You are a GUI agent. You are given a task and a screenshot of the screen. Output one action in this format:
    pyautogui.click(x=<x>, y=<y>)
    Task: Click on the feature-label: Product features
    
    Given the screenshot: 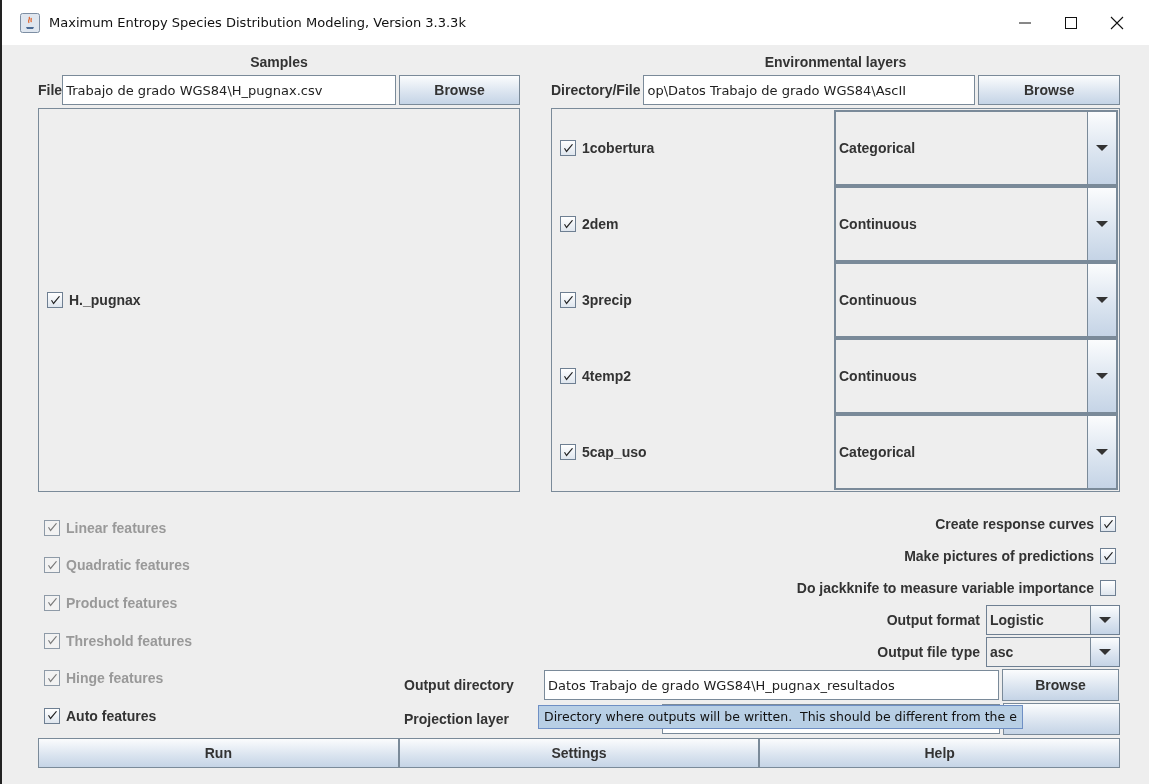 What is the action you would take?
    pyautogui.click(x=122, y=603)
    